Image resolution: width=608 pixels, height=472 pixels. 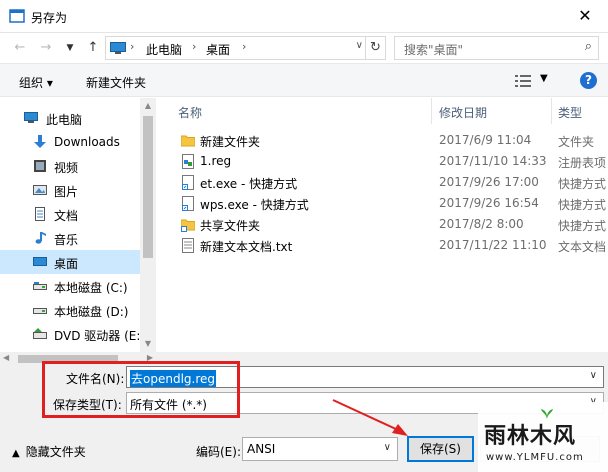 I want to click on save-button: 保存(S), so click(x=440, y=449).